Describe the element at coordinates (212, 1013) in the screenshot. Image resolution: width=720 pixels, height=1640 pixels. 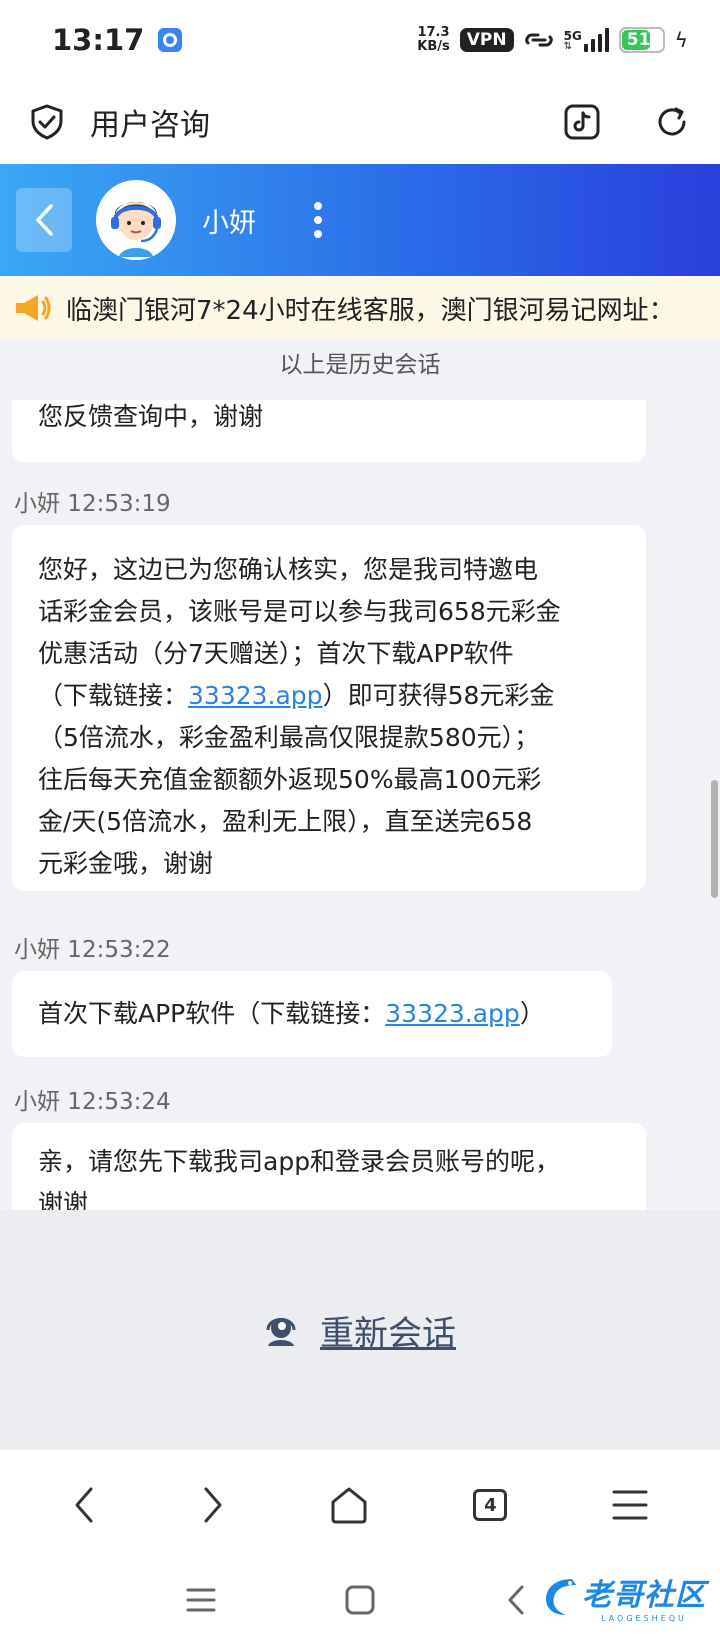
I see `message-text: 首次下载APP软件（下载链接：` at that location.